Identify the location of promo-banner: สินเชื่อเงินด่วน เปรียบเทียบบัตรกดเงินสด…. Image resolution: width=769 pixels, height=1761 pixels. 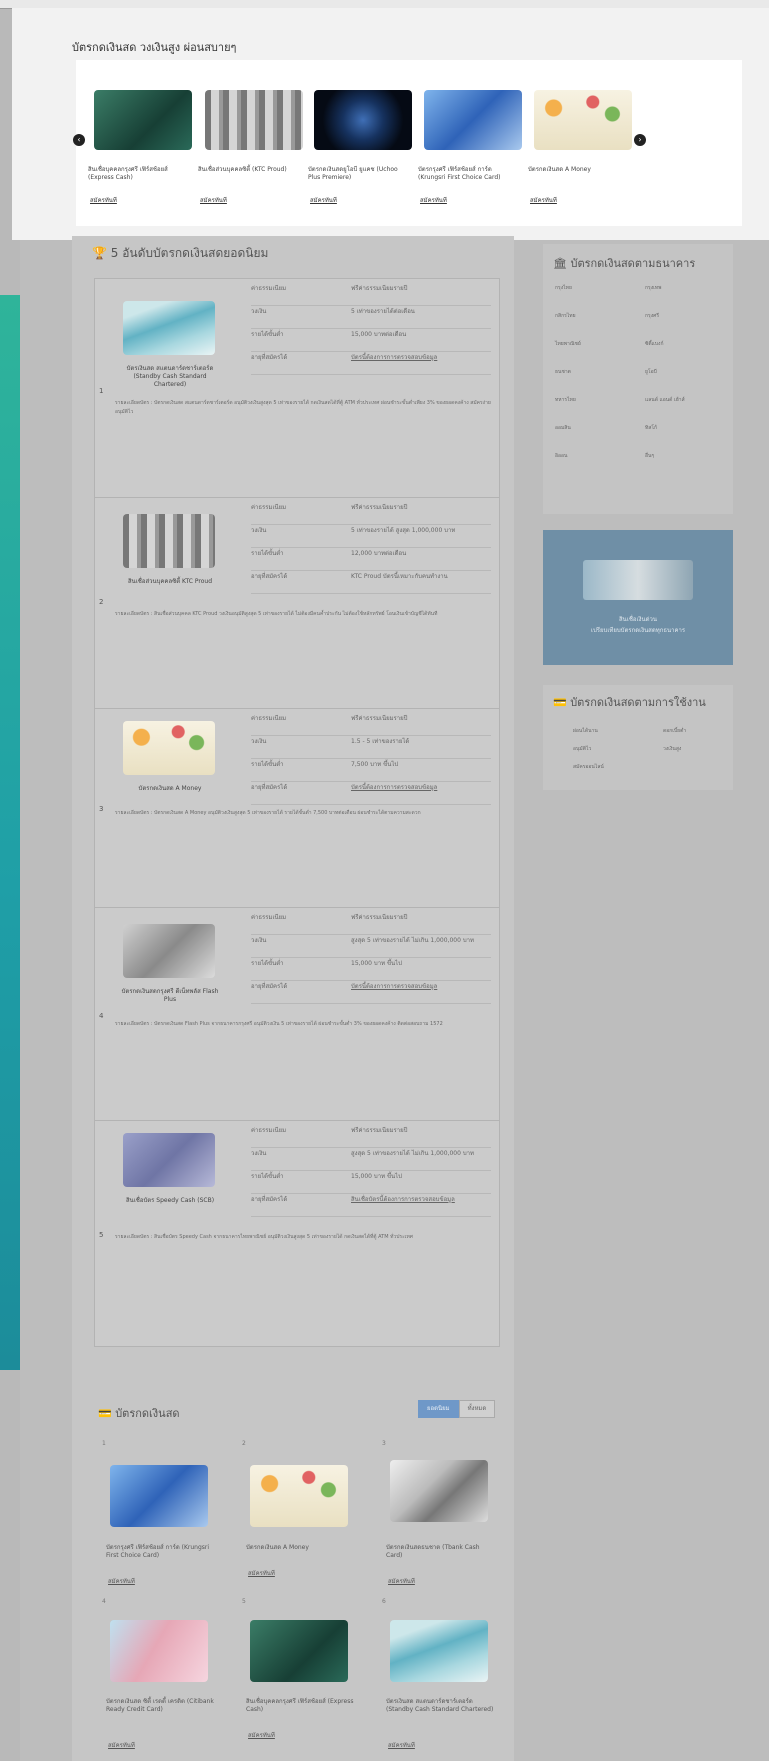
(638, 597).